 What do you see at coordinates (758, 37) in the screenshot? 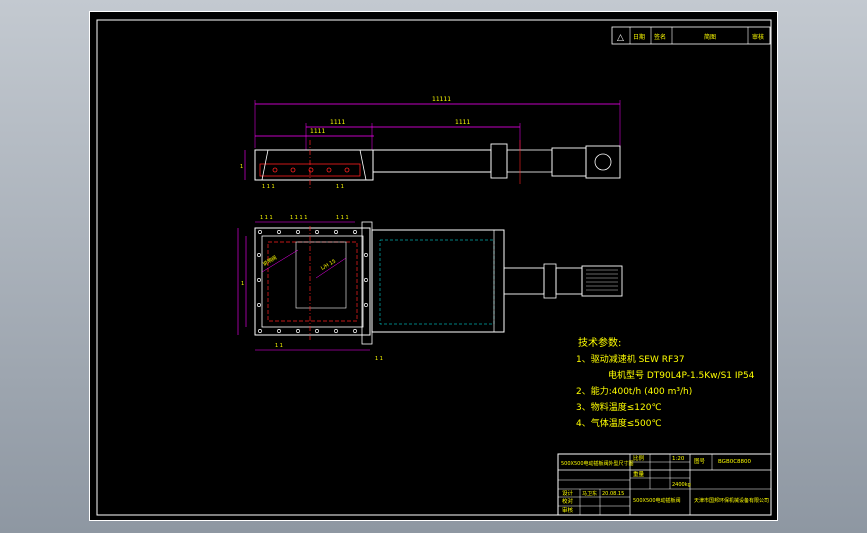
I see `revision-review: 审核` at bounding box center [758, 37].